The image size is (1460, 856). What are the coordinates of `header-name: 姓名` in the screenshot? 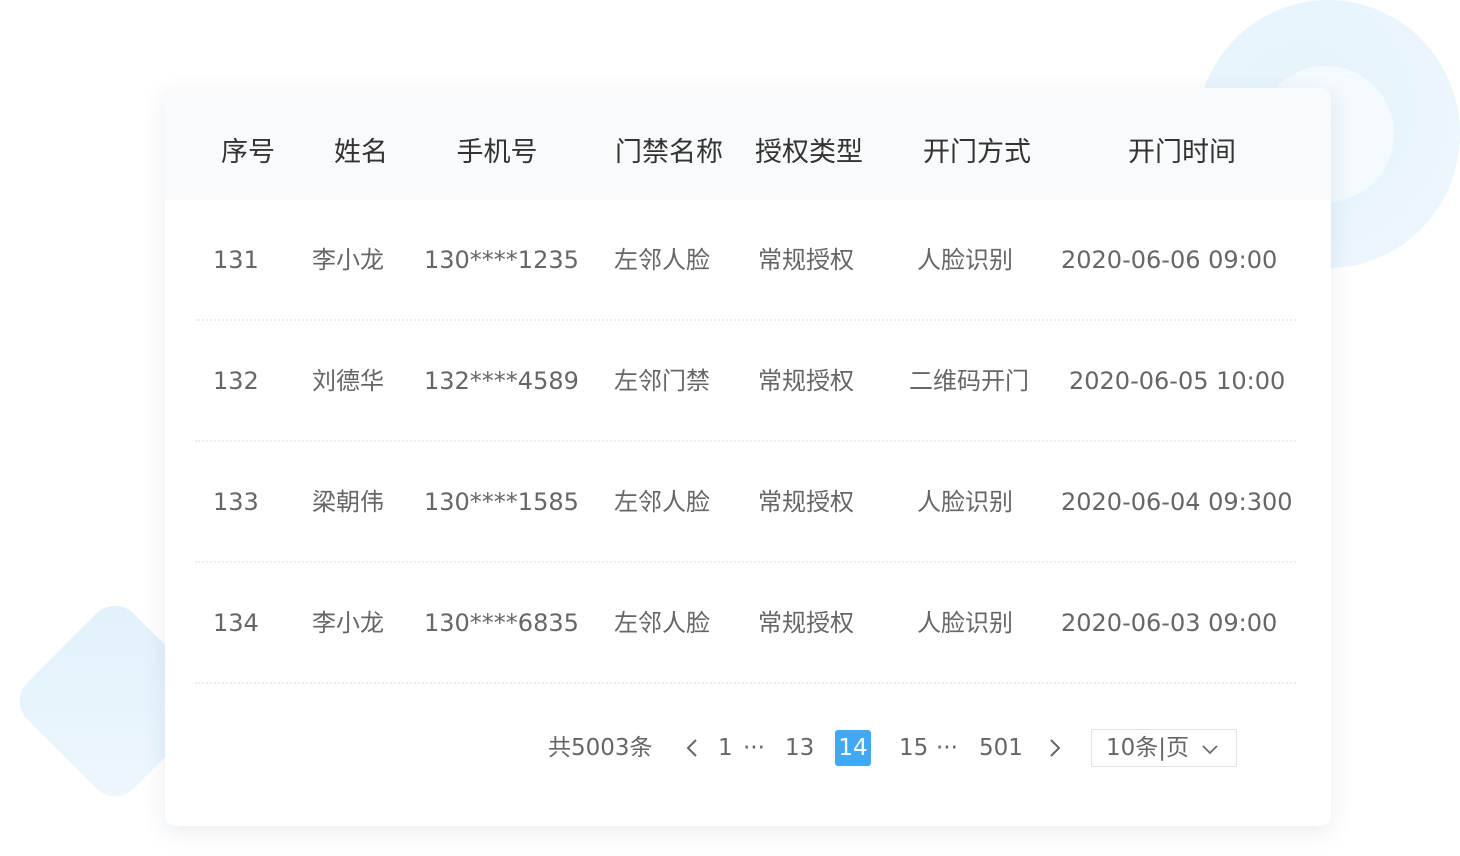 It's located at (361, 152).